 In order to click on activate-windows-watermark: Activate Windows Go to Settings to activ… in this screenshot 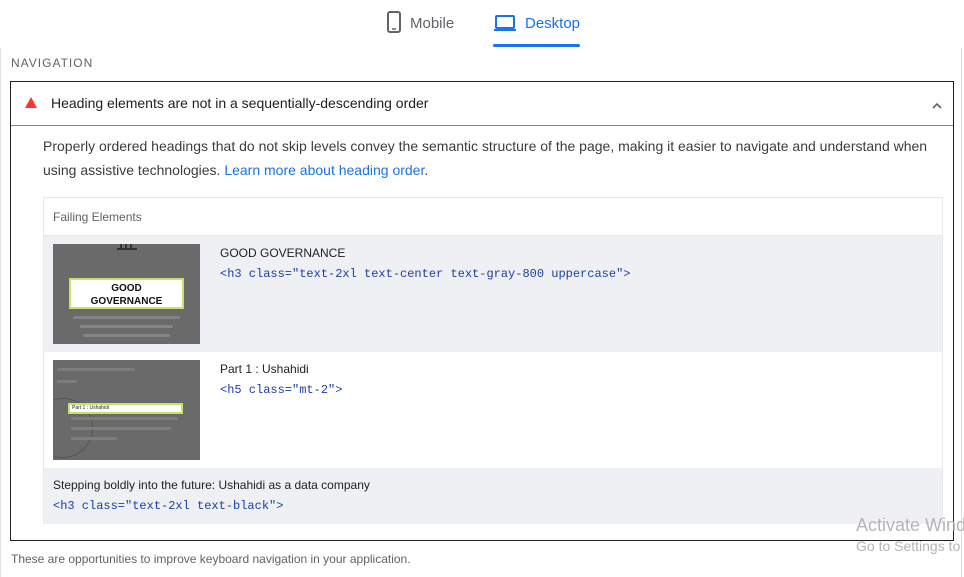, I will do `click(910, 535)`.